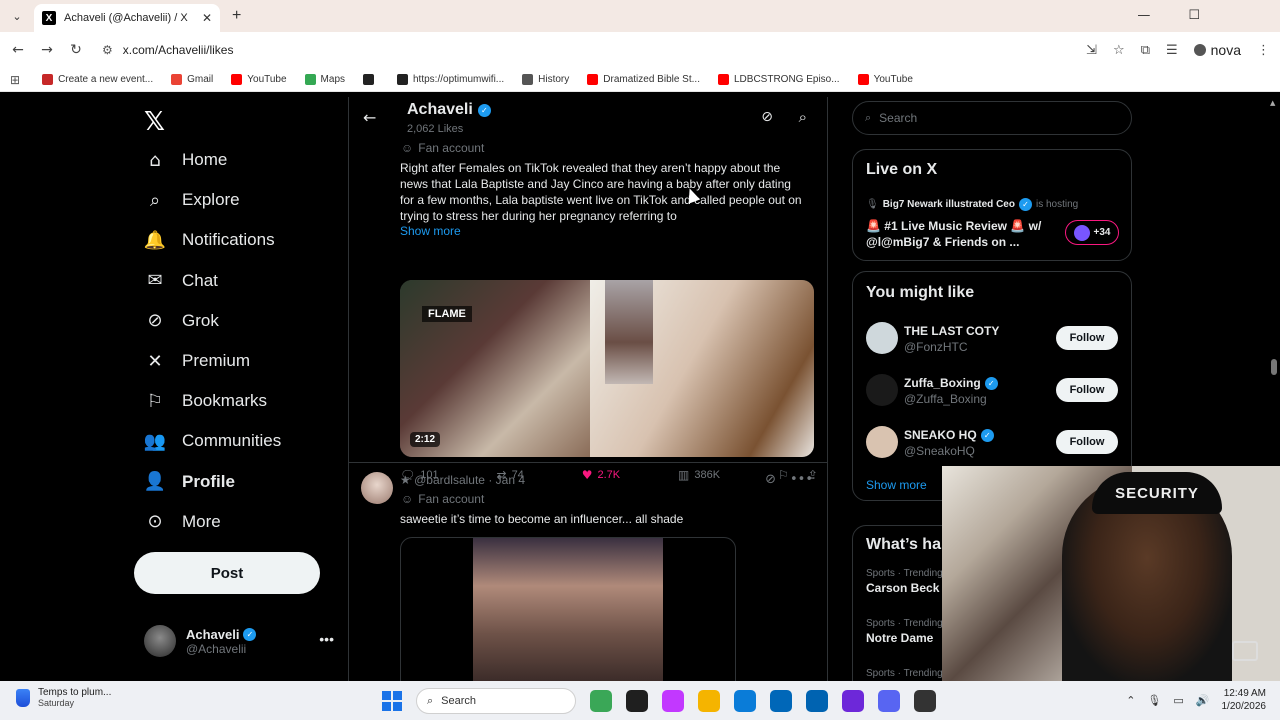  Describe the element at coordinates (189, 482) in the screenshot. I see `nav-item-profile: 👤 Profile` at that location.